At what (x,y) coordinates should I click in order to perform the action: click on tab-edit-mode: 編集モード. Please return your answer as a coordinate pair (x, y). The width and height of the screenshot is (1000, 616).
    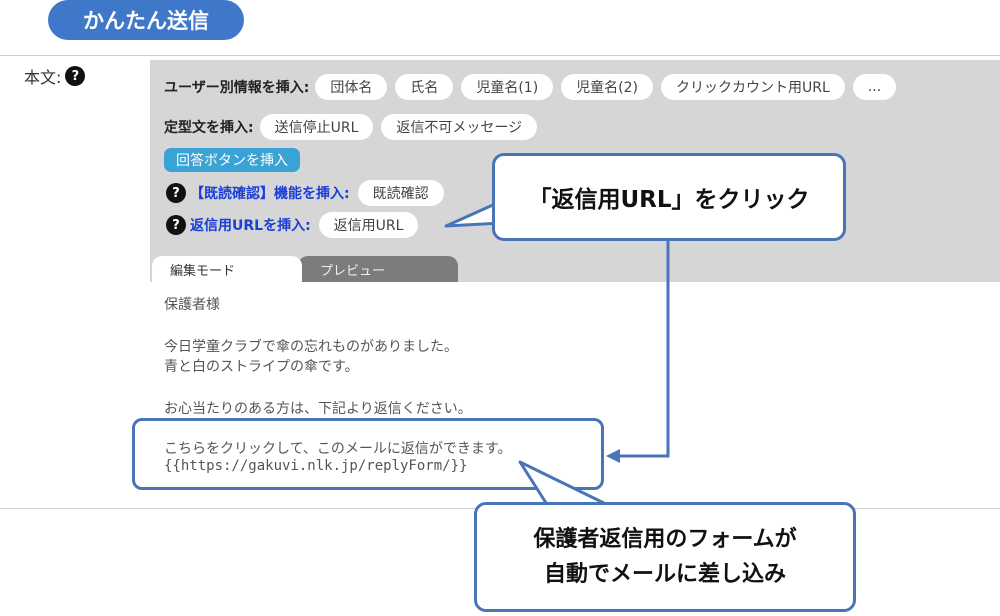
    Looking at the image, I should click on (227, 269).